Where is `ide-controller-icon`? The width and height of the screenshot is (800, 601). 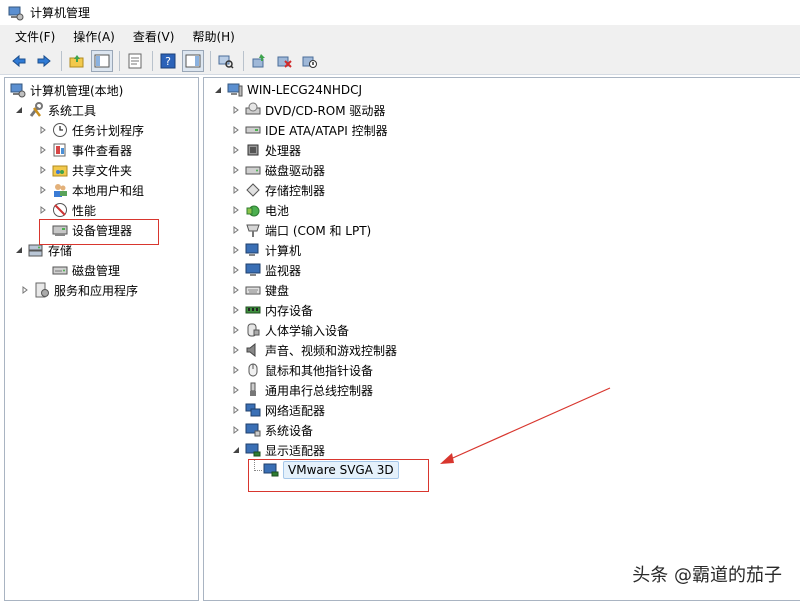 ide-controller-icon is located at coordinates (252, 130).